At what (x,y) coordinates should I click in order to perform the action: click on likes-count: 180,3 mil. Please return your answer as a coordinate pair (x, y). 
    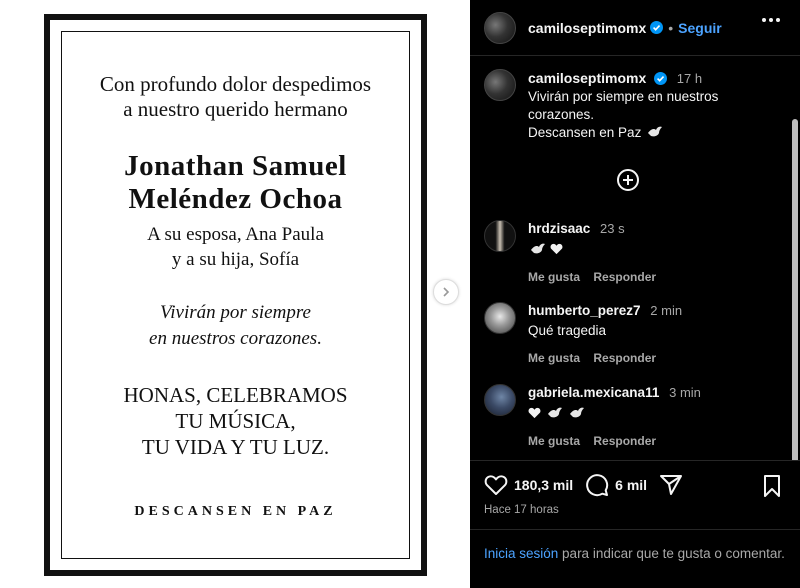
    Looking at the image, I should click on (543, 485).